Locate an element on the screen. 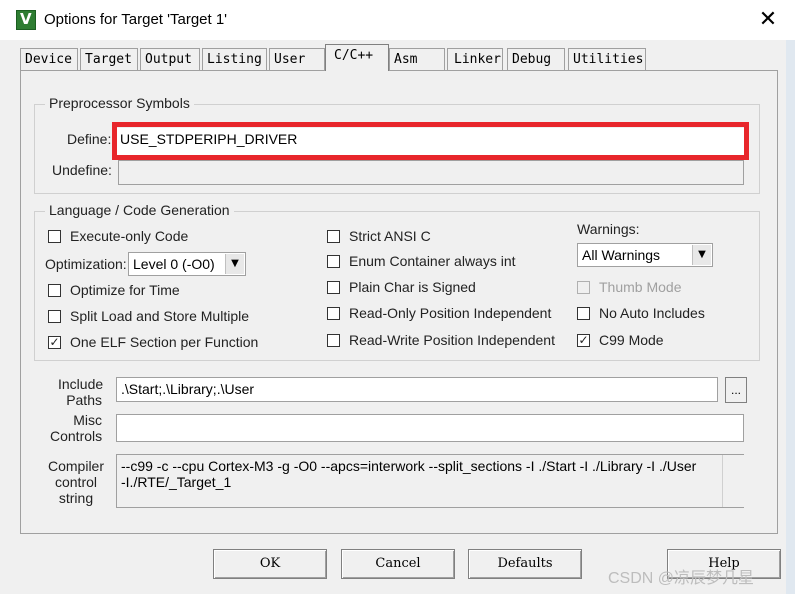 The height and width of the screenshot is (594, 795). warnings-value: All Warnings is located at coordinates (621, 255).